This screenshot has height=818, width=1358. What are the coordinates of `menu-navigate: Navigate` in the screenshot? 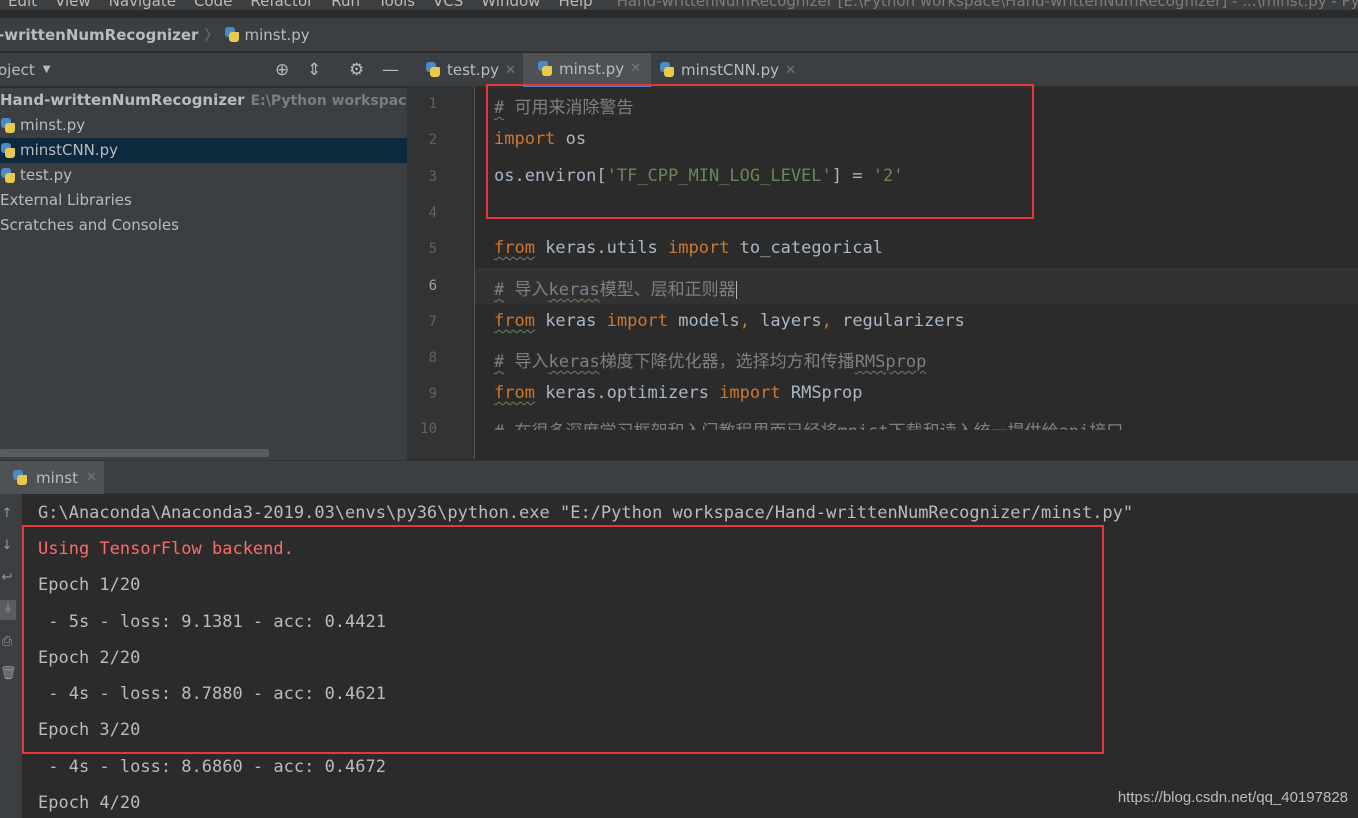 It's located at (142, 4).